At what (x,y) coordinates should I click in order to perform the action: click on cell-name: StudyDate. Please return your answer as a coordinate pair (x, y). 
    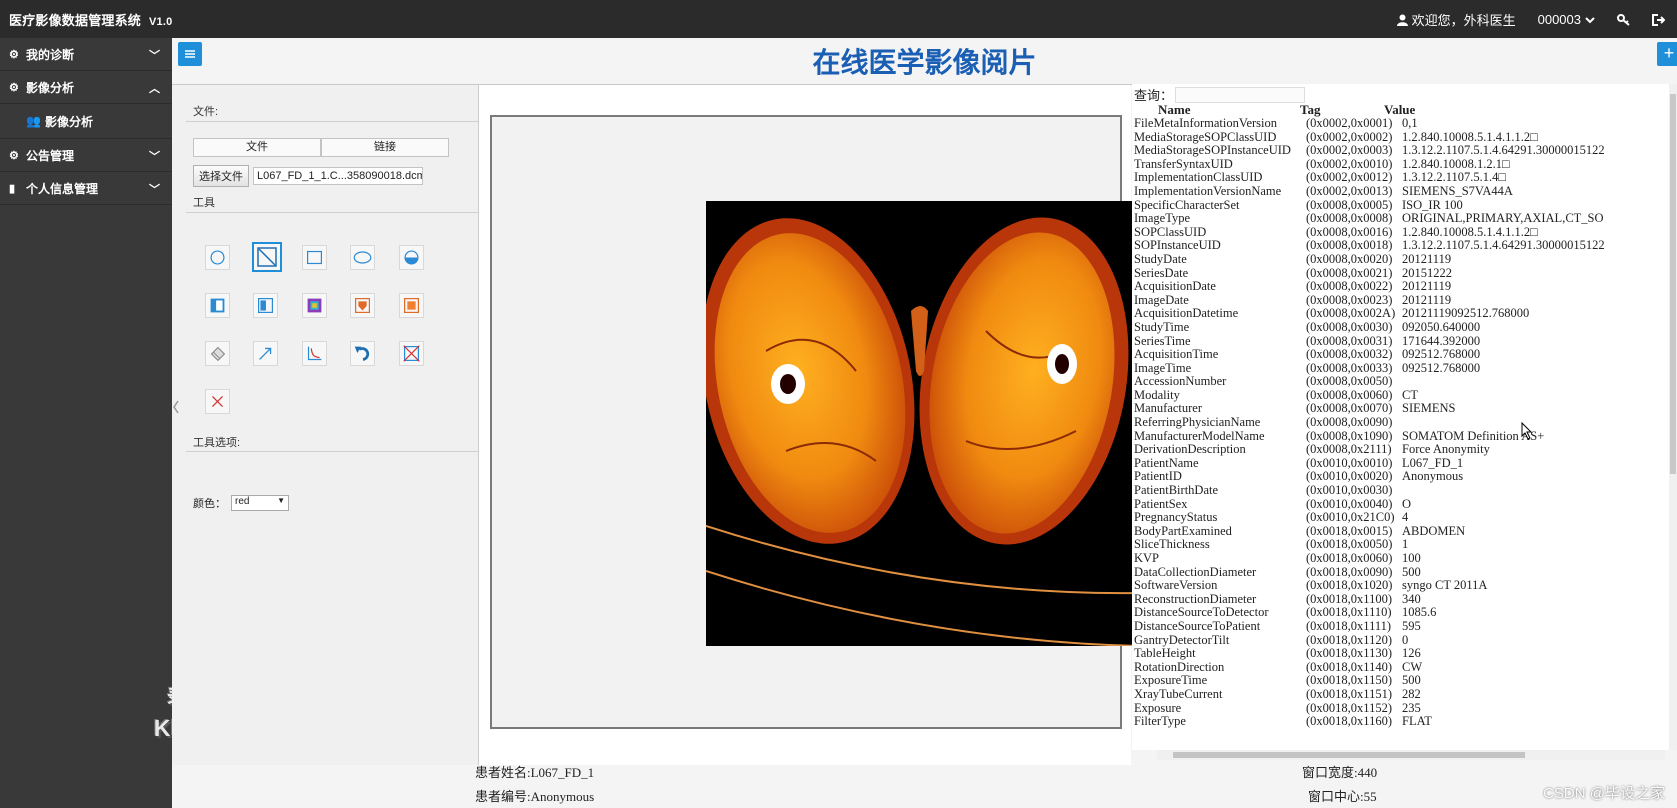
    Looking at the image, I should click on (1160, 258).